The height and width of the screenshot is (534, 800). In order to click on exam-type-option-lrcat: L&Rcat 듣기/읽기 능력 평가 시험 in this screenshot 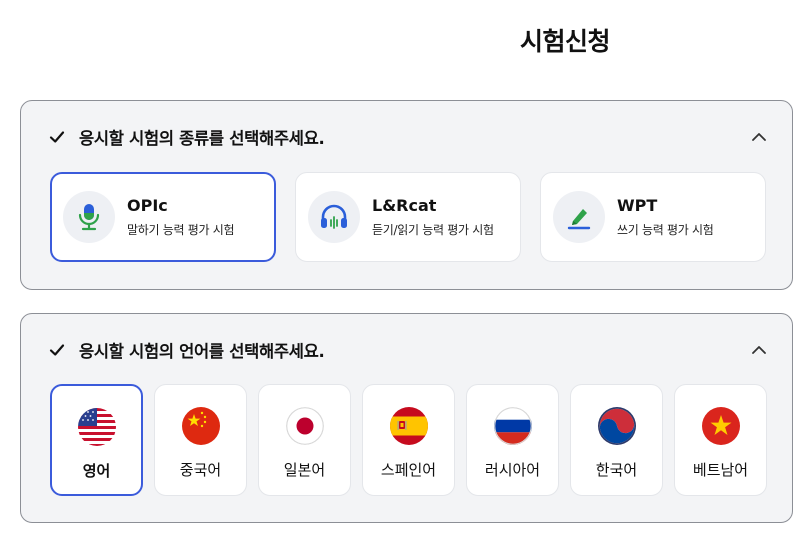, I will do `click(408, 217)`.